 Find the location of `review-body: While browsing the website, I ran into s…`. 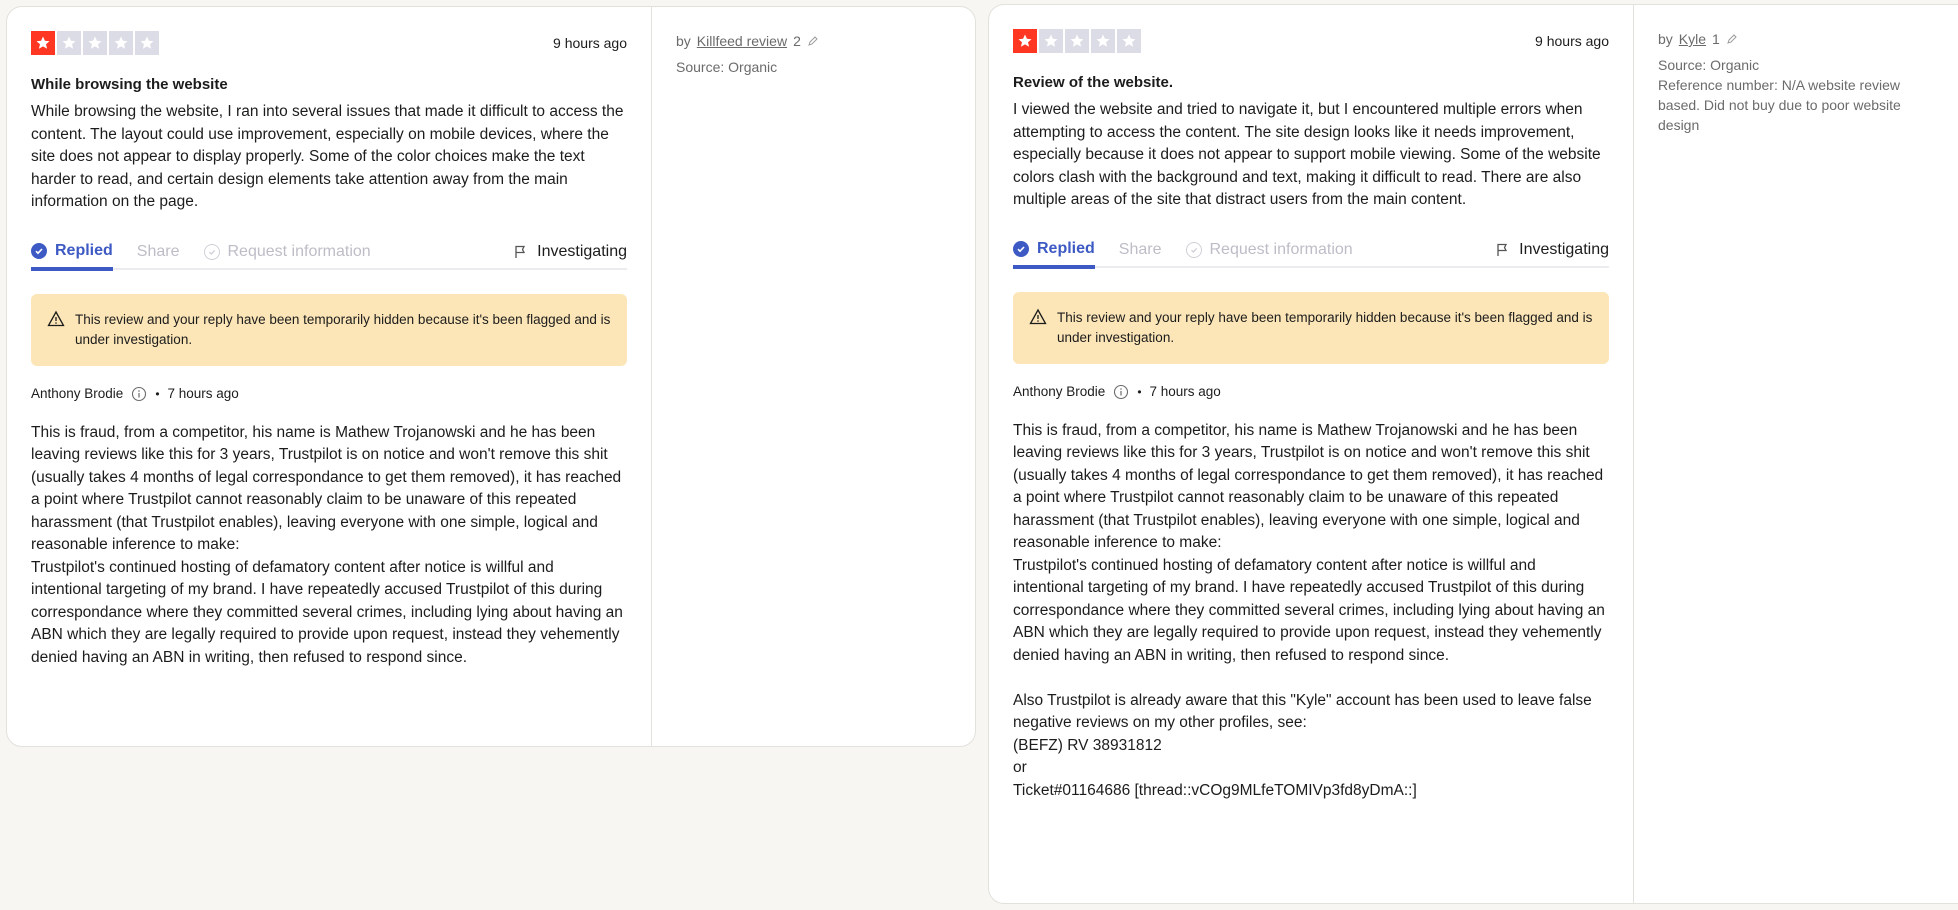

review-body: While browsing the website, I ran into s… is located at coordinates (327, 156).